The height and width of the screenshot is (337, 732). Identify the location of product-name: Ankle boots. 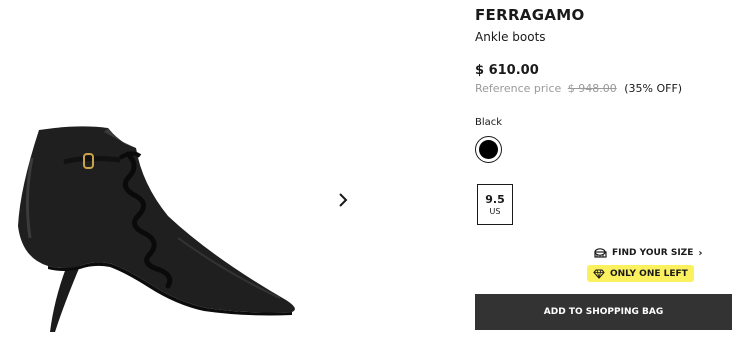
(510, 37).